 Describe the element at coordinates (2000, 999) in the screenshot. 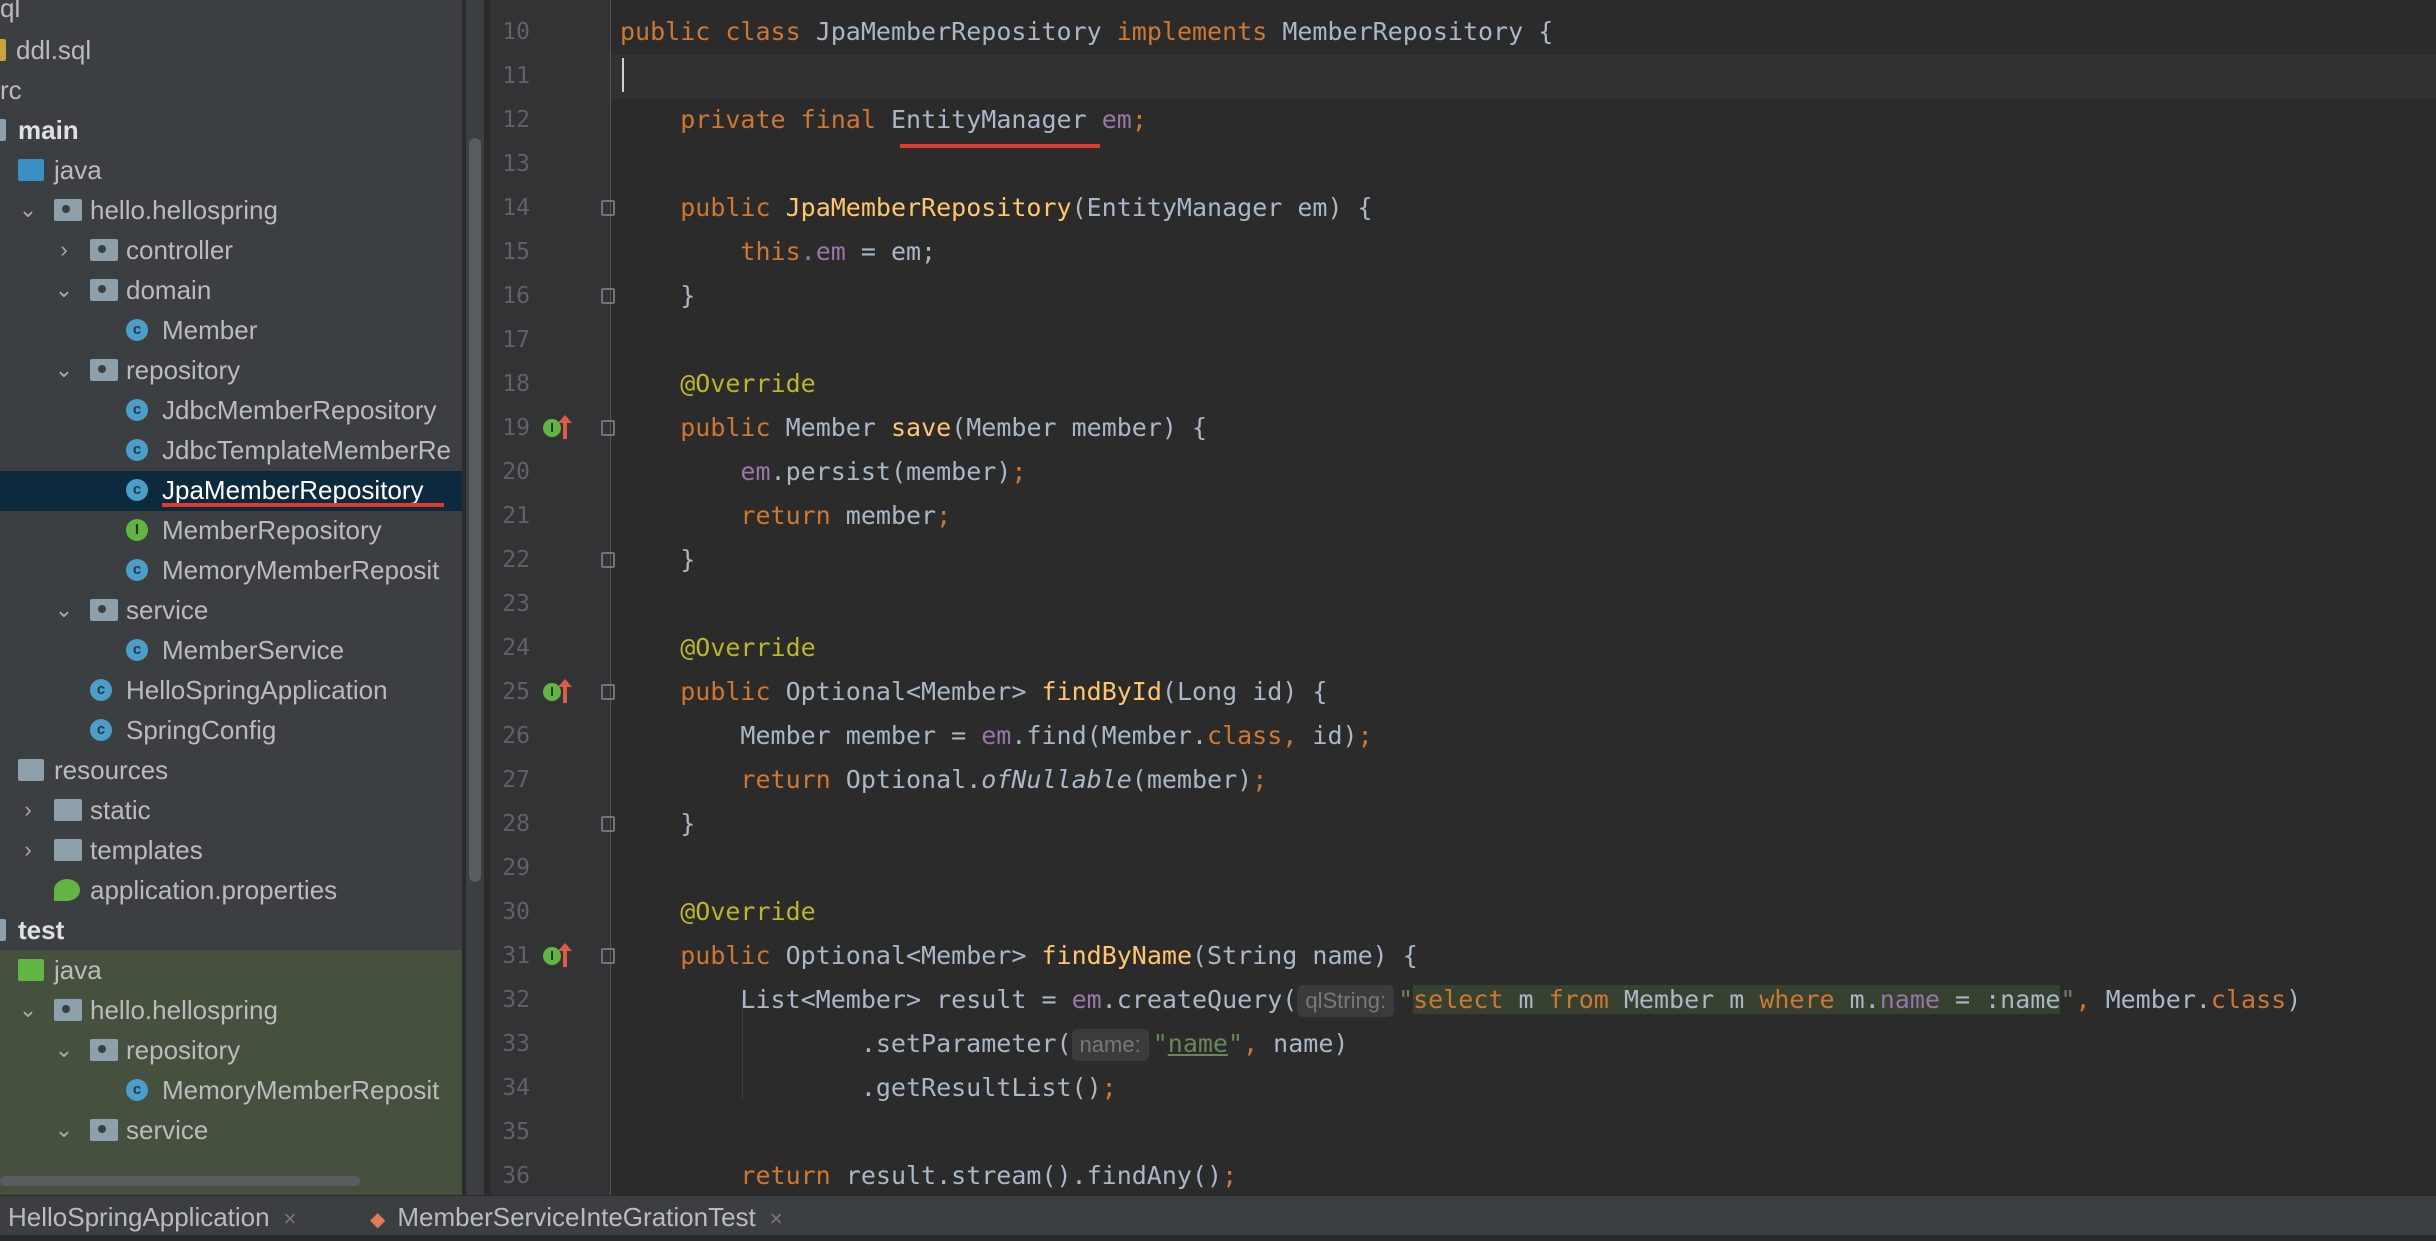

I see `sql-text: = :name` at that location.